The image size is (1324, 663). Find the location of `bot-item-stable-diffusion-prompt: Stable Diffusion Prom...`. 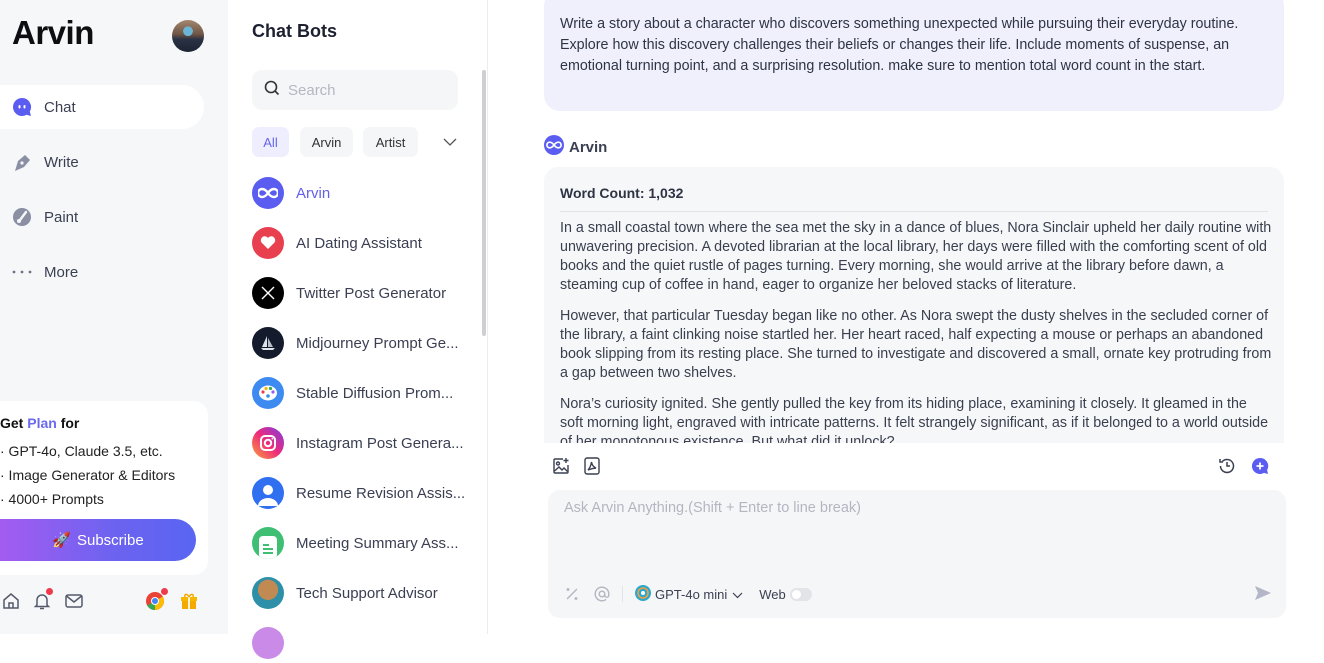

bot-item-stable-diffusion-prompt: Stable Diffusion Prom... is located at coordinates (362, 393).